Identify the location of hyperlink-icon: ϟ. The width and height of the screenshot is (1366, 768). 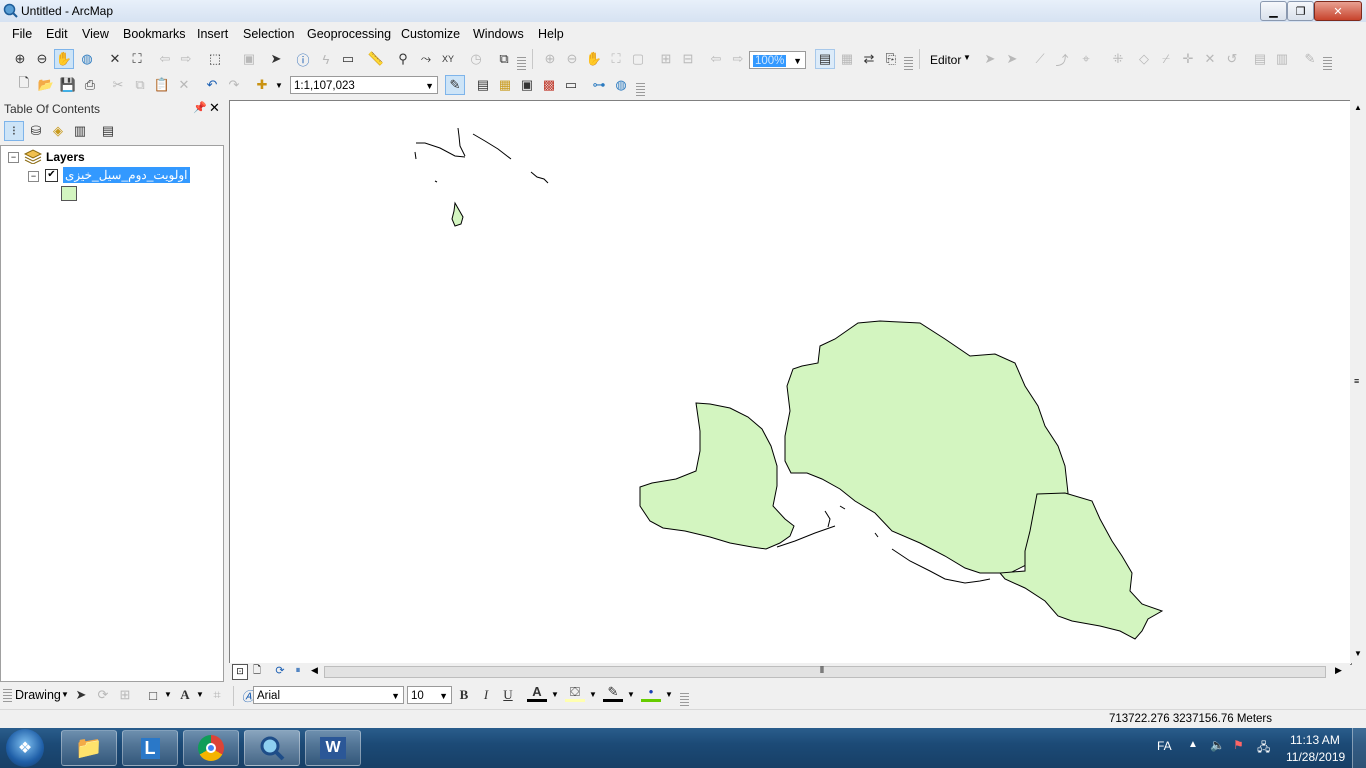
(326, 59).